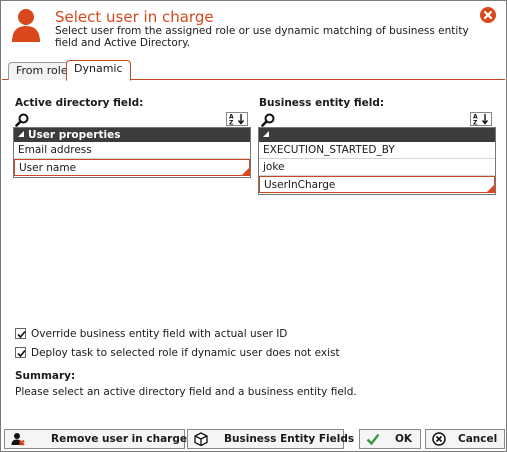 The height and width of the screenshot is (452, 507). Describe the element at coordinates (478, 439) in the screenshot. I see `cancel-label: Cancel` at that location.